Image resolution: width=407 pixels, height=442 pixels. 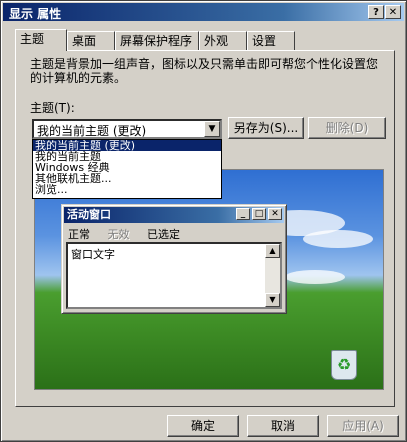 What do you see at coordinates (118, 234) in the screenshot?
I see `menu-disabled: 无效` at bounding box center [118, 234].